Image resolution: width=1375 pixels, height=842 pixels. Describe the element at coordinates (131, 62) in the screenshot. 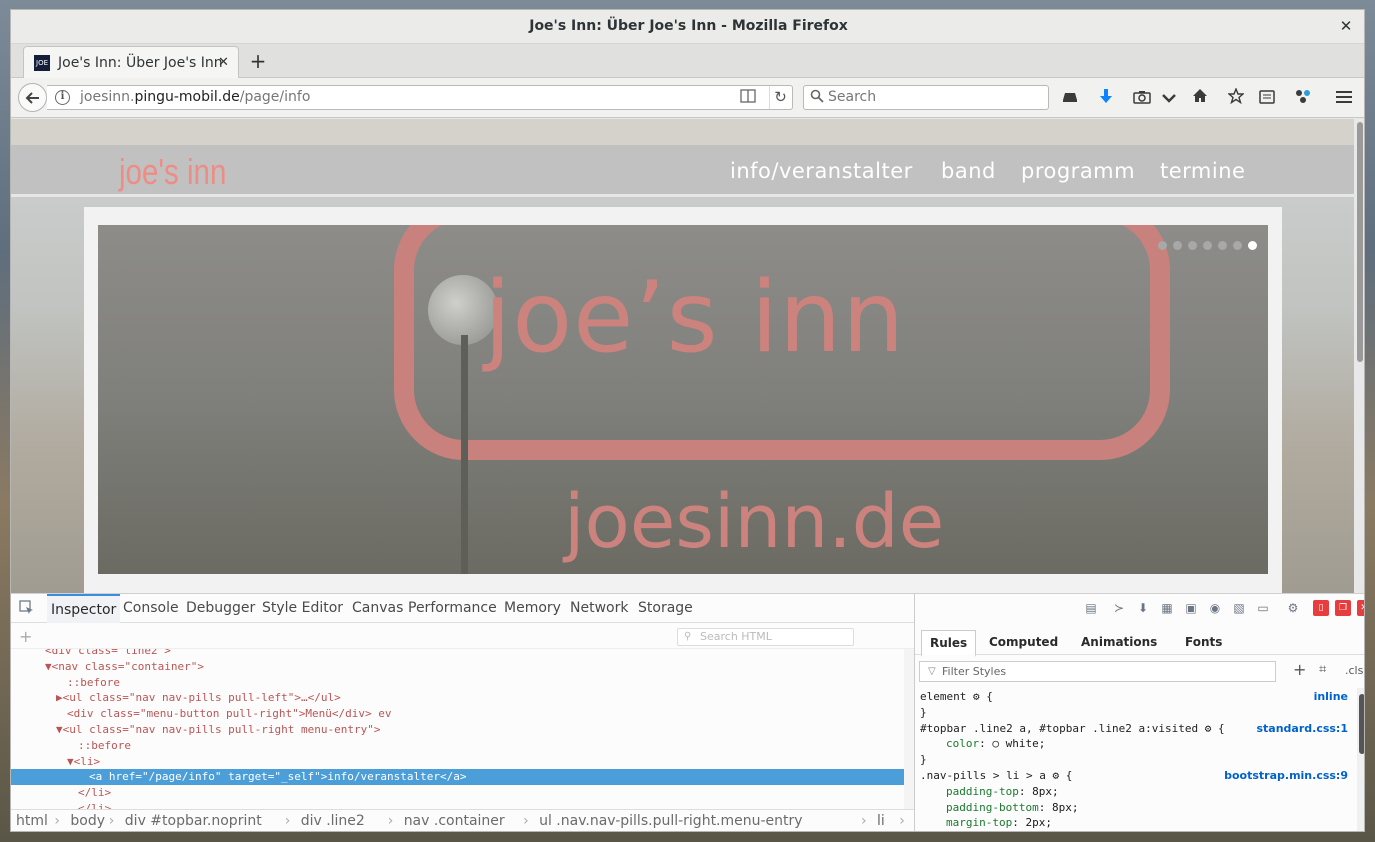

I see `browser-tab: JOE Joe's Inn: Über Joe's Inn ✕` at that location.